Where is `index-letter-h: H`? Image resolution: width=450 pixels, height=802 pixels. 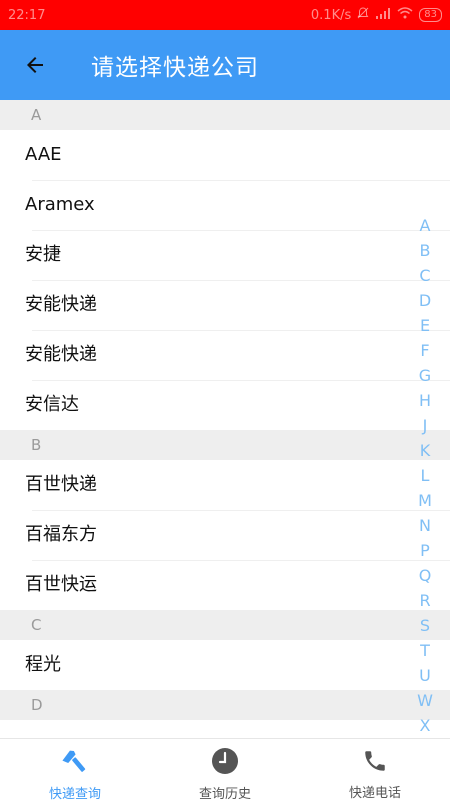 index-letter-h: H is located at coordinates (425, 400).